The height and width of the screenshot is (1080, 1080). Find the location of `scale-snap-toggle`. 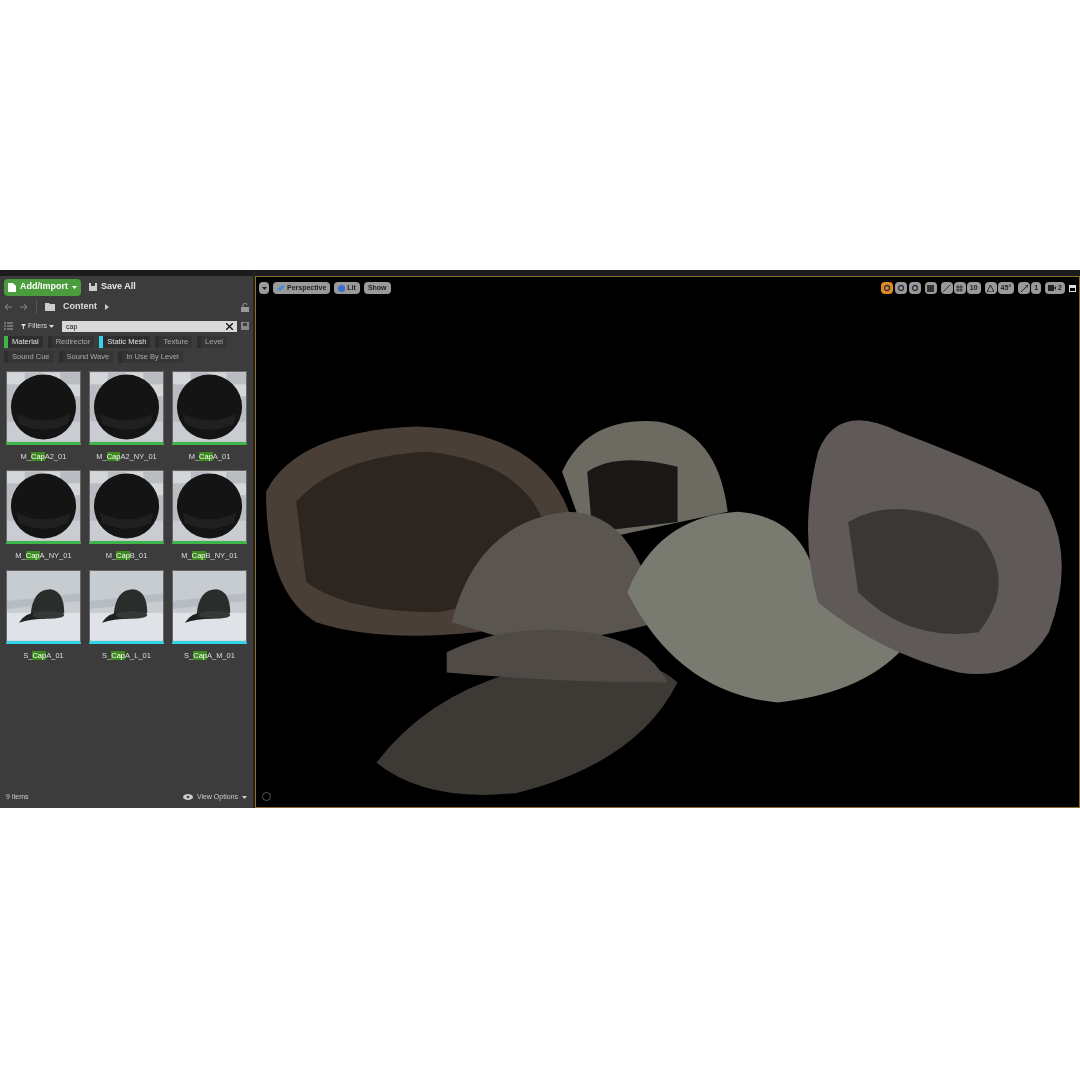

scale-snap-toggle is located at coordinates (1024, 288).